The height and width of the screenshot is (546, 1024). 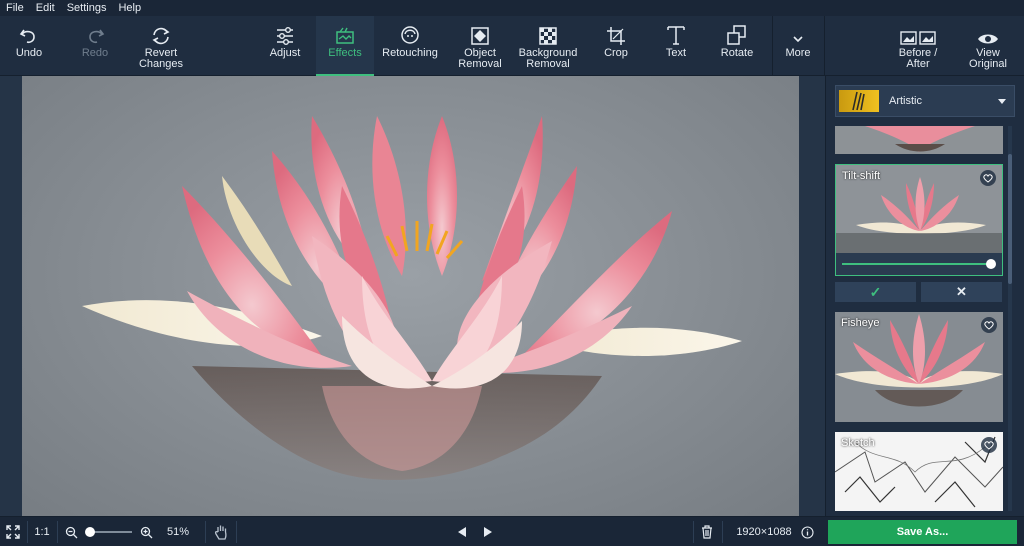 What do you see at coordinates (410, 35) in the screenshot?
I see `face-icon` at bounding box center [410, 35].